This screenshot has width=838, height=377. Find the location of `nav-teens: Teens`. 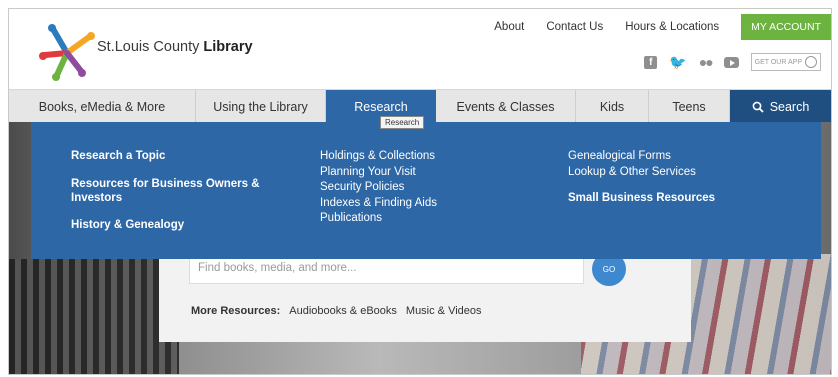

nav-teens: Teens is located at coordinates (689, 106).